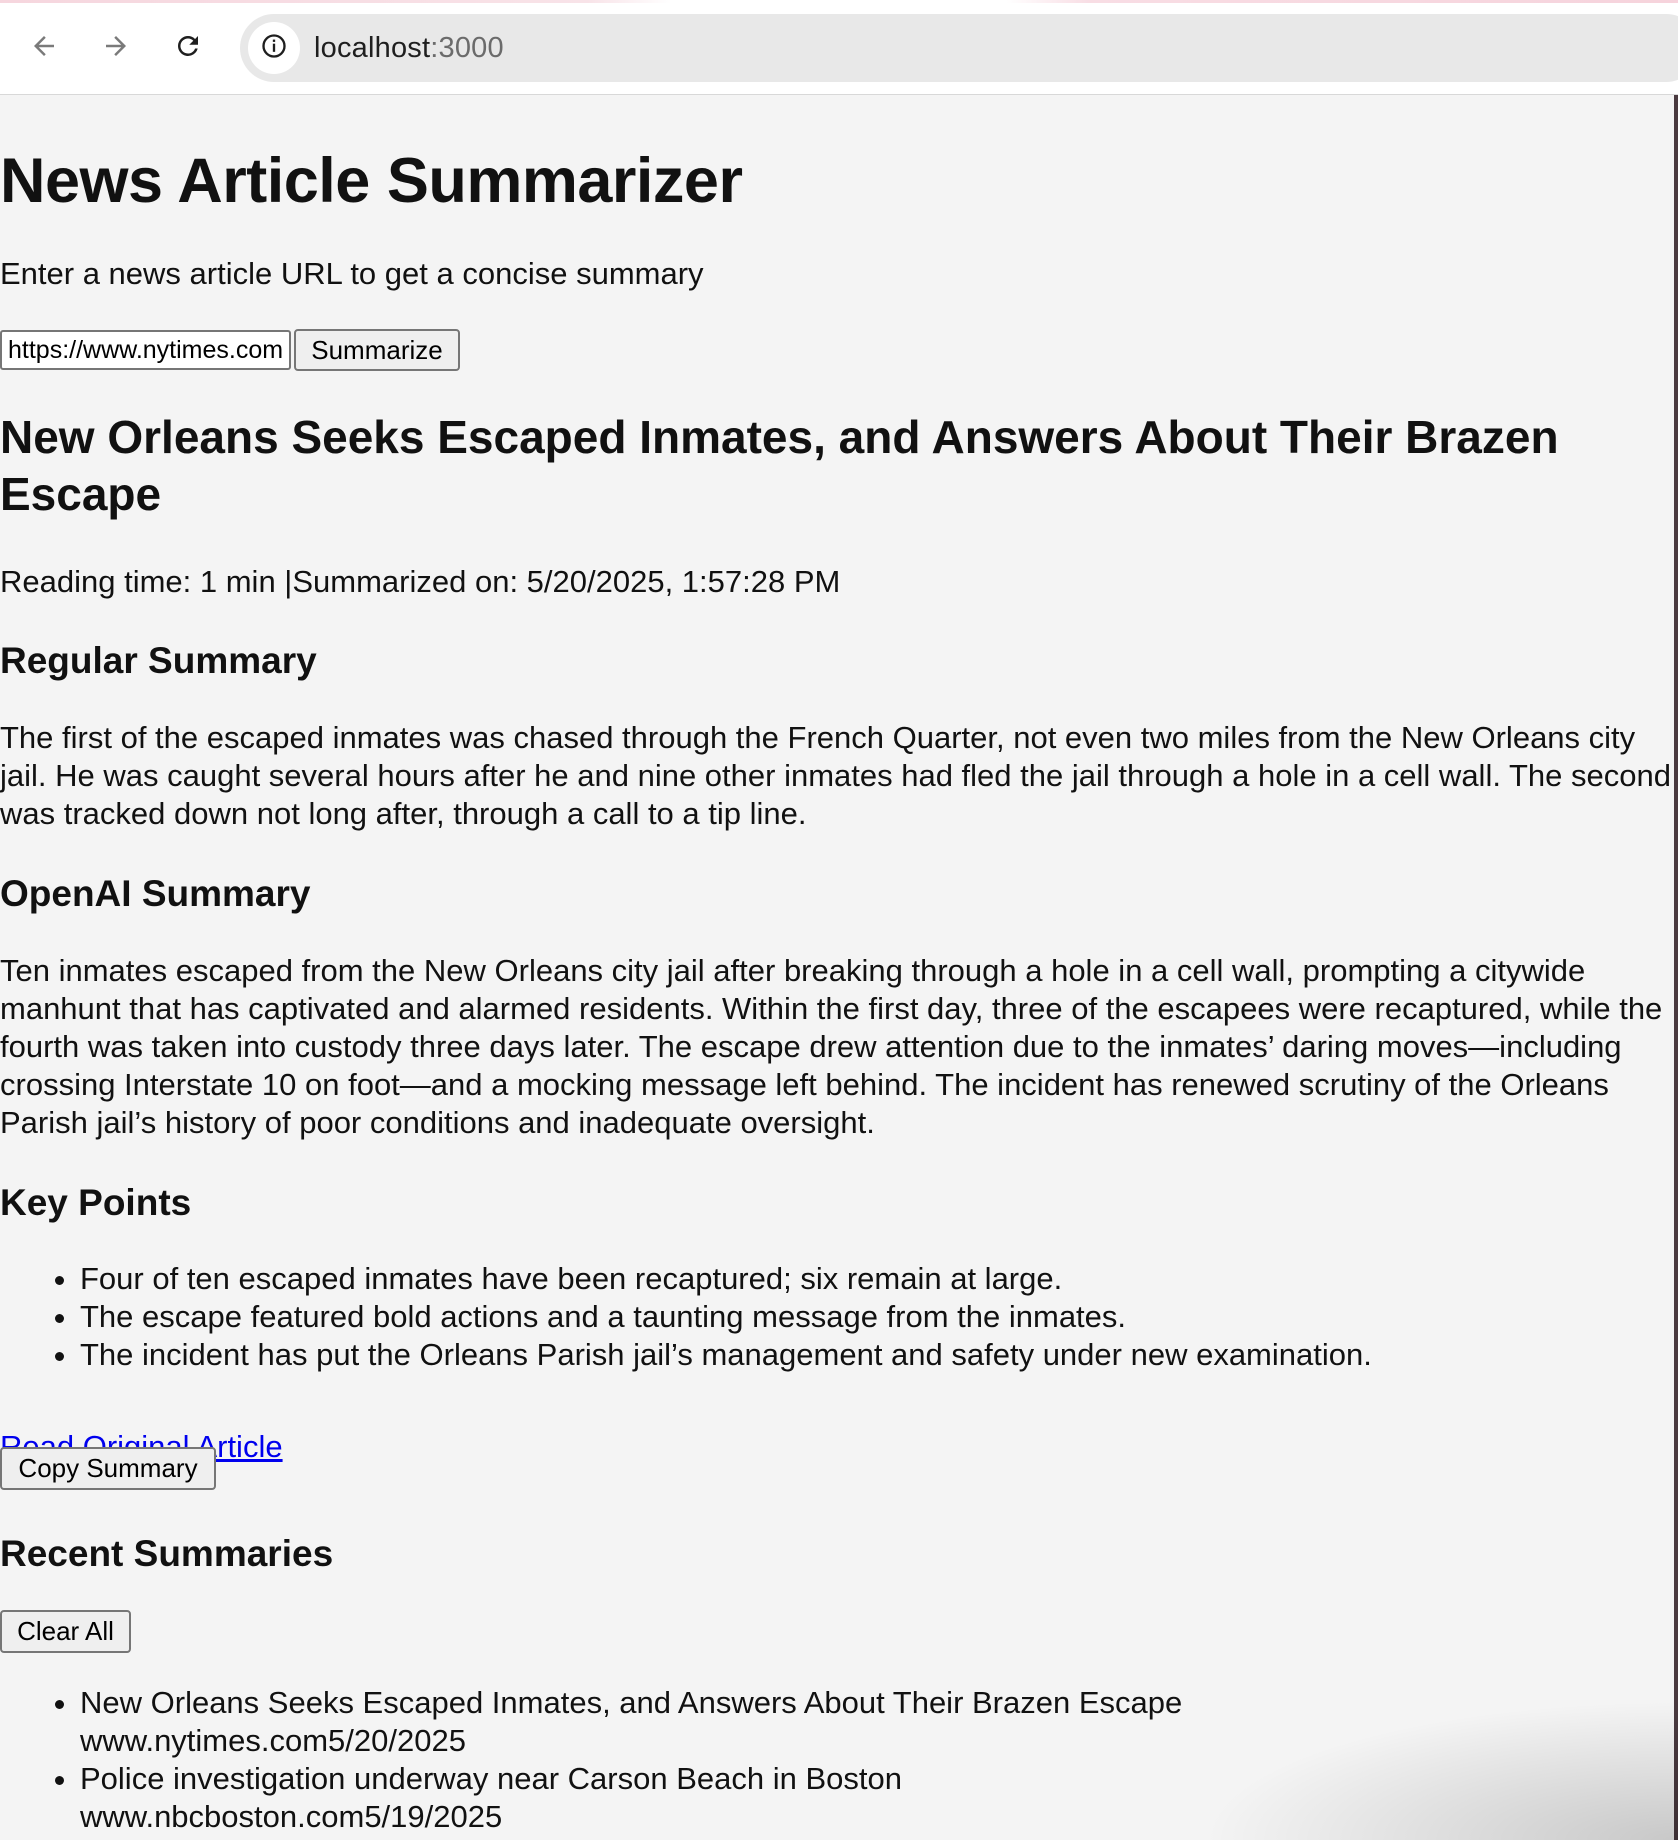  I want to click on recent-summaries-heading: Recent Summaries, so click(167, 1553).